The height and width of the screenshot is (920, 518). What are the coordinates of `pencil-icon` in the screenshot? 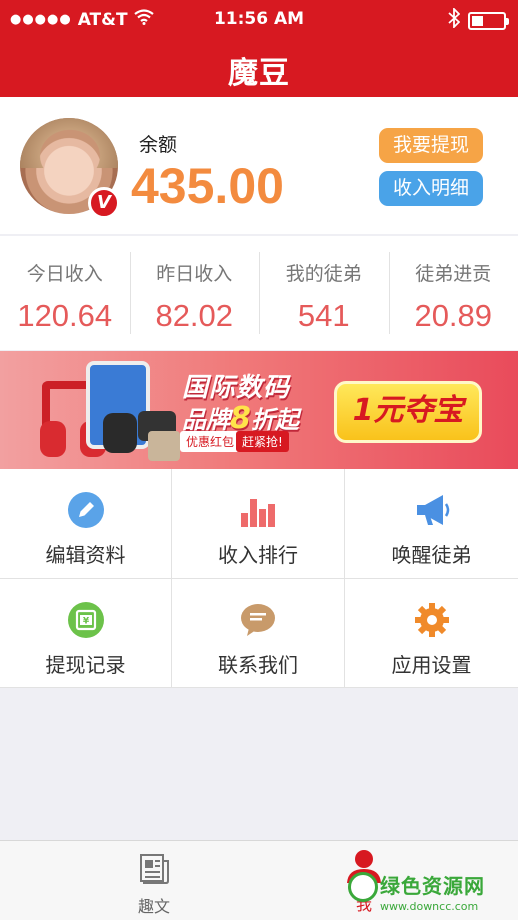 It's located at (85, 510).